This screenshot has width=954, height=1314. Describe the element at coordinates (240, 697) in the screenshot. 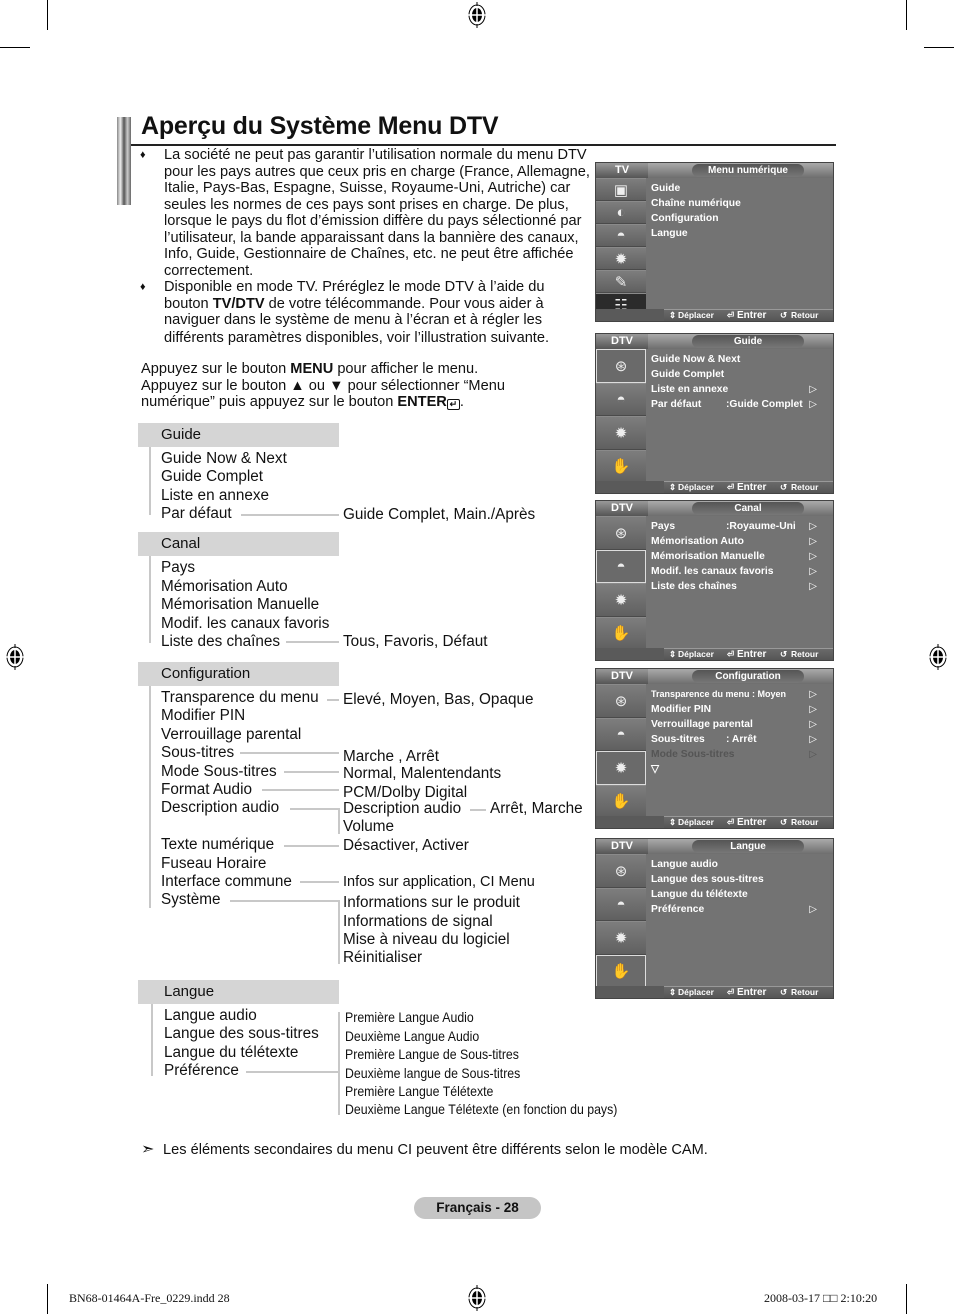

I see `tree-item: Transparence du menu` at that location.